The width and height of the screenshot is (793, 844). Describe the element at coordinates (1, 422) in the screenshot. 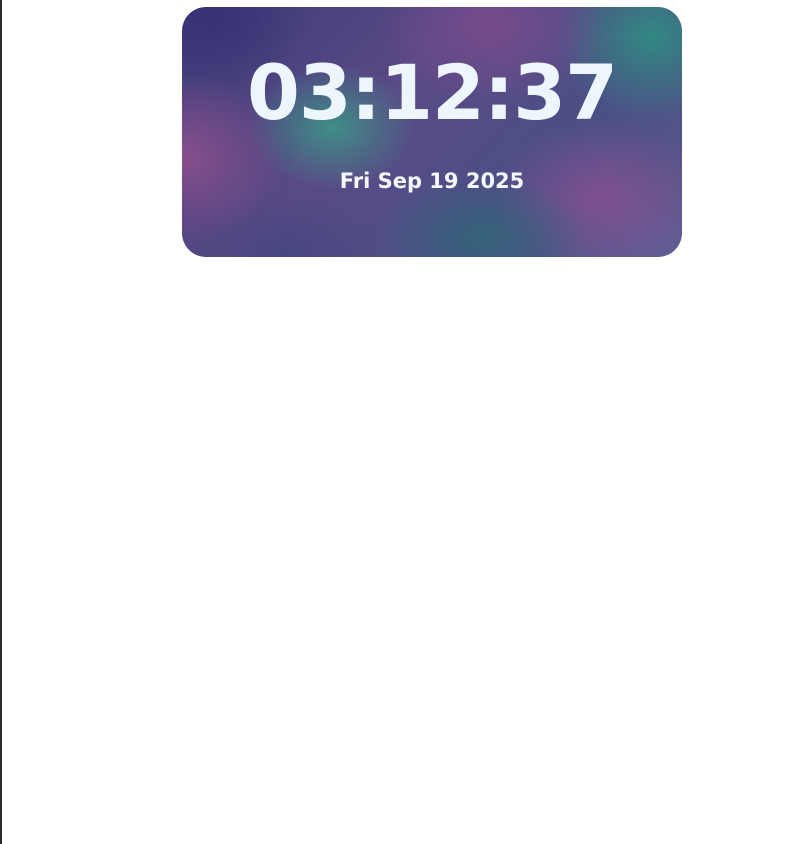

I see `window-left-edge` at that location.